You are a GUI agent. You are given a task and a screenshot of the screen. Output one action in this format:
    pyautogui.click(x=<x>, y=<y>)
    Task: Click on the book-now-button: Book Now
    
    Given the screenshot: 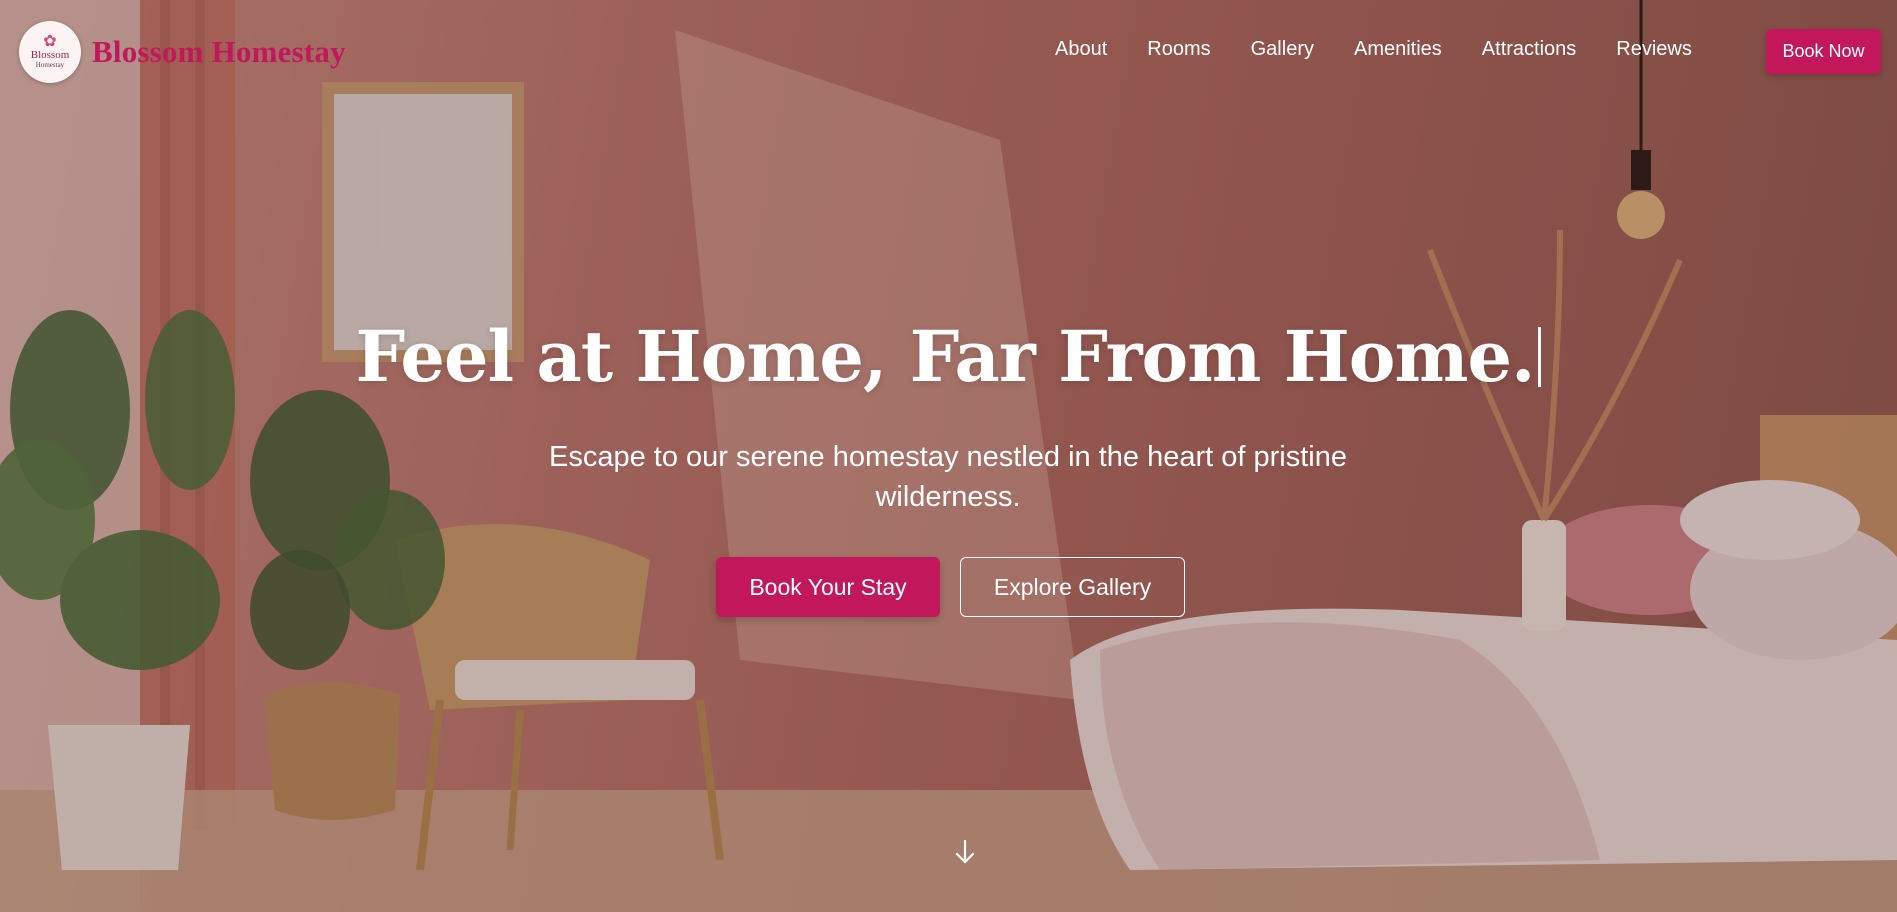 What is the action you would take?
    pyautogui.click(x=1823, y=51)
    